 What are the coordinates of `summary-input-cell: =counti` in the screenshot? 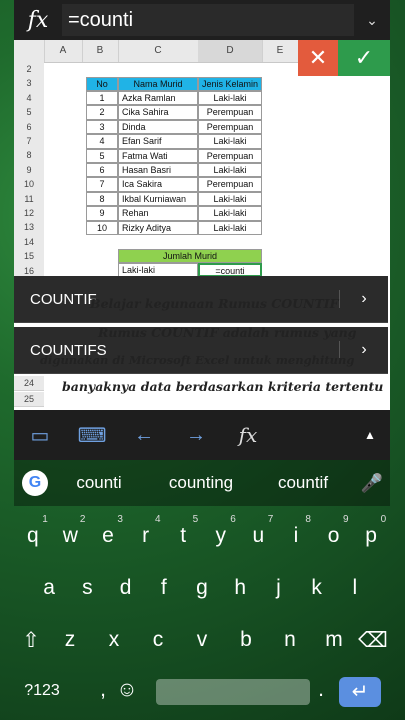 It's located at (230, 270).